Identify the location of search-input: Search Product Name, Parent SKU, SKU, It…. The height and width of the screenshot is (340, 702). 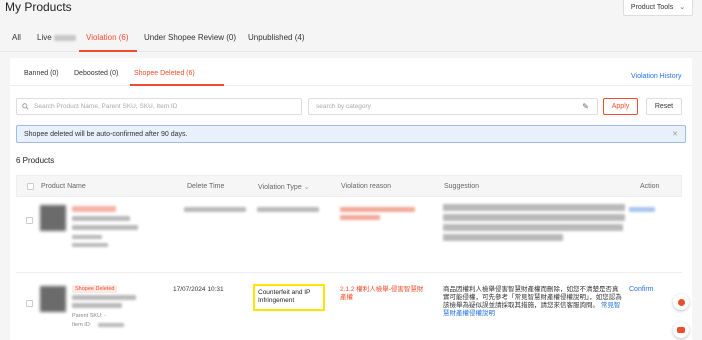
(159, 106).